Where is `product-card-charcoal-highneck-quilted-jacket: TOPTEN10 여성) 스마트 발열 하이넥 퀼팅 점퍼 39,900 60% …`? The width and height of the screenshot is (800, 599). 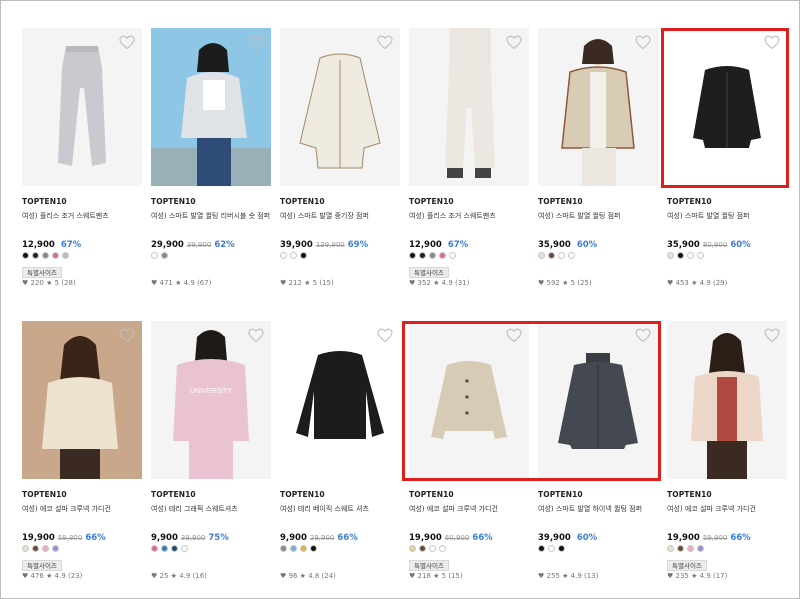 product-card-charcoal-highneck-quilted-jacket: TOPTEN10 여성) 스마트 발열 하이넥 퀼팅 점퍼 39,900 60% … is located at coordinates (598, 451).